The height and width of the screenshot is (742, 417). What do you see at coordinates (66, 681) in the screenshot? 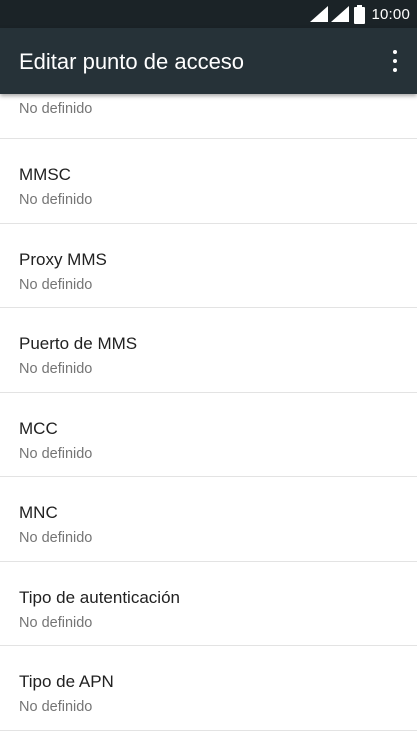
I see `list-item-title: Tipo de APN` at bounding box center [66, 681].